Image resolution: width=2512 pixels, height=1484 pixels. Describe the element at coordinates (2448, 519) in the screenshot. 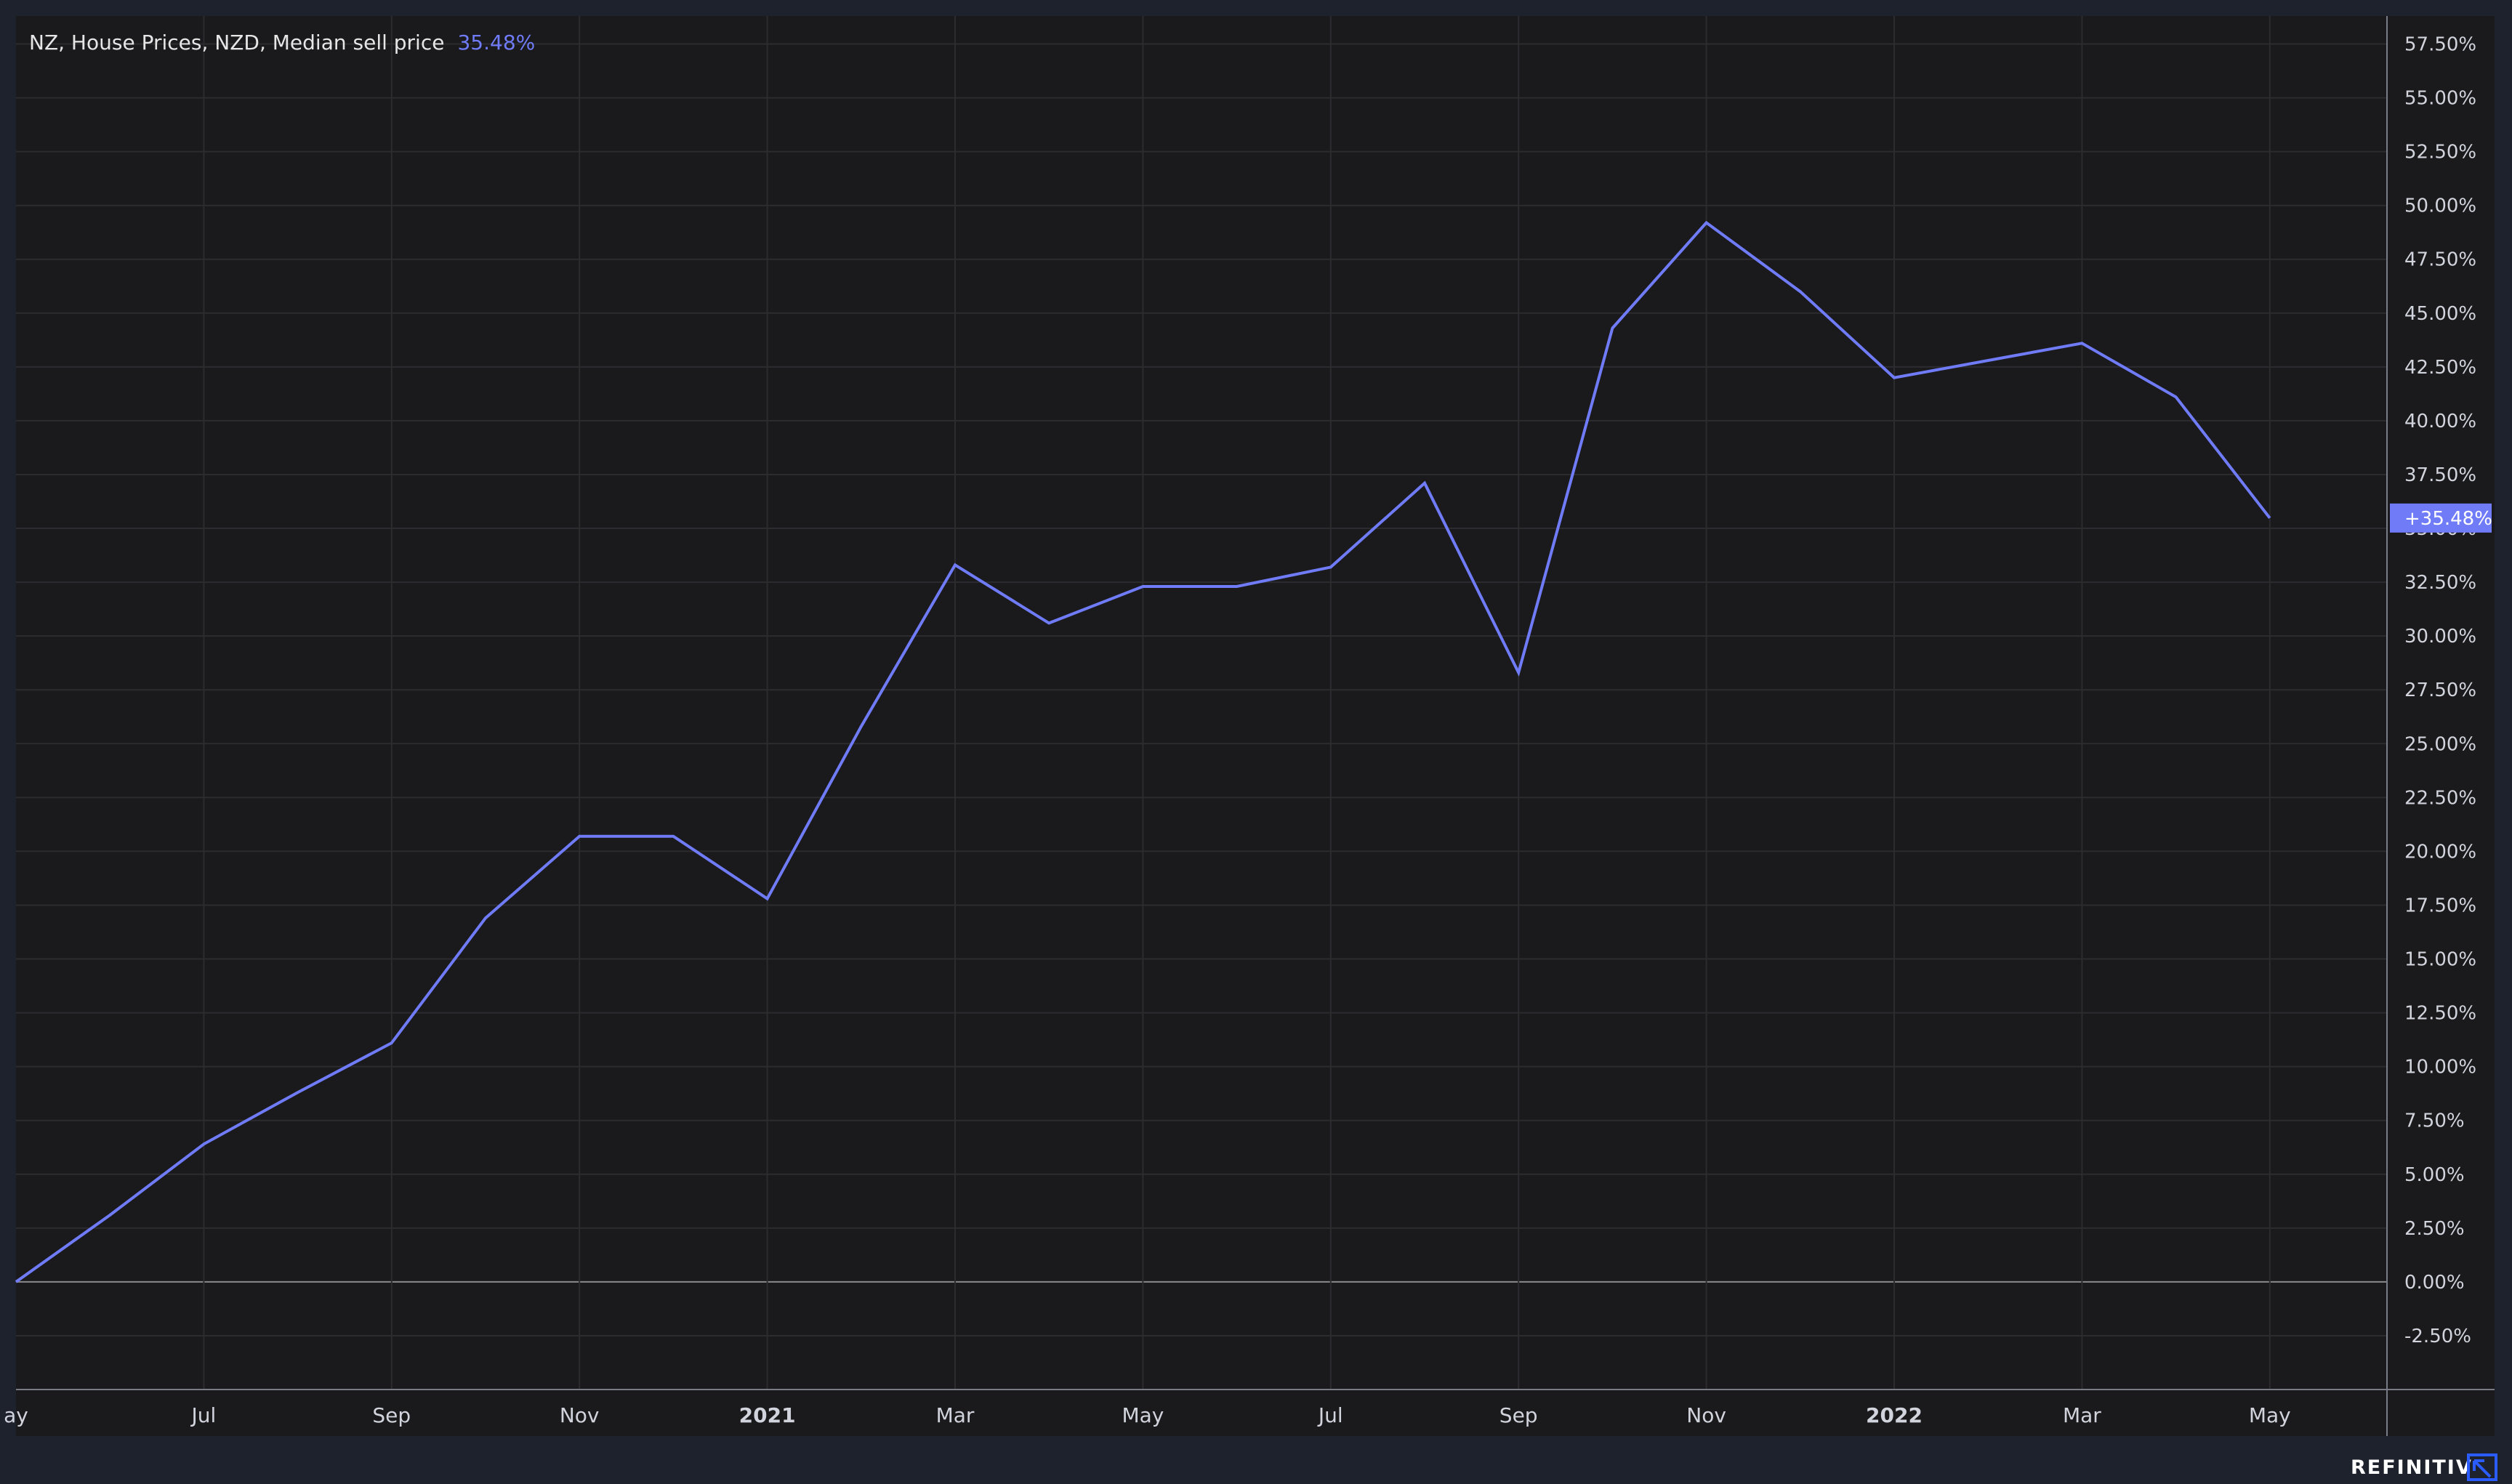

I see `last-value-text: +35.48%` at that location.